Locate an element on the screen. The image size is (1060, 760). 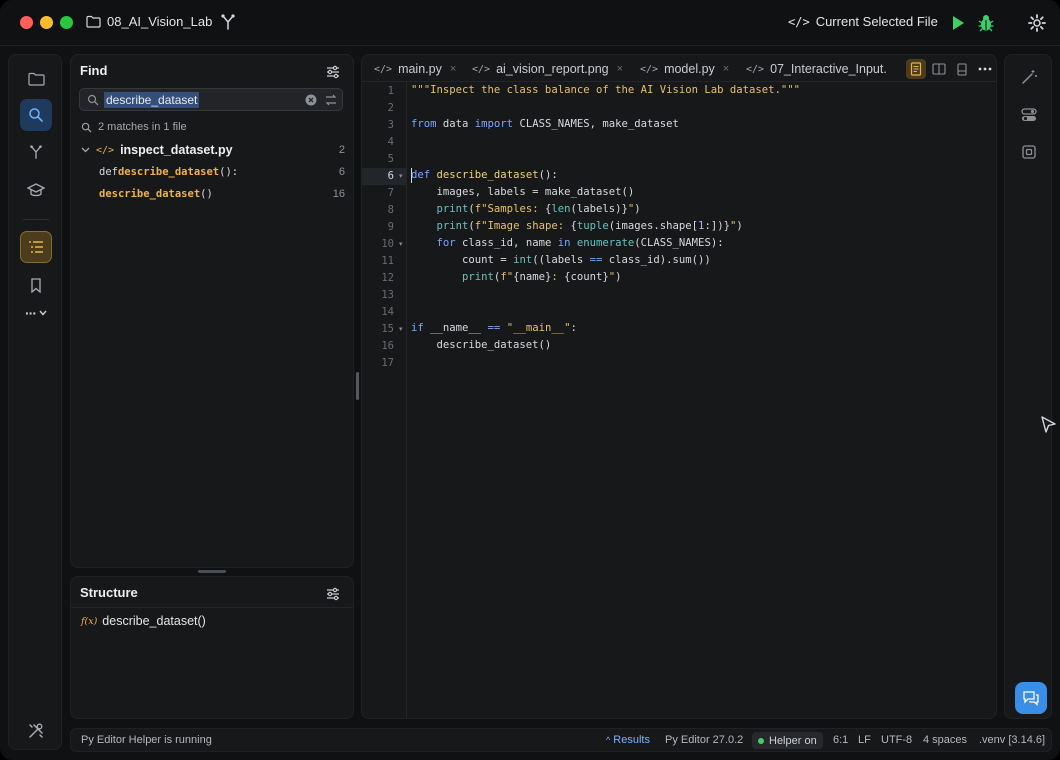
right-tool-bar is located at coordinates (1028, 386).